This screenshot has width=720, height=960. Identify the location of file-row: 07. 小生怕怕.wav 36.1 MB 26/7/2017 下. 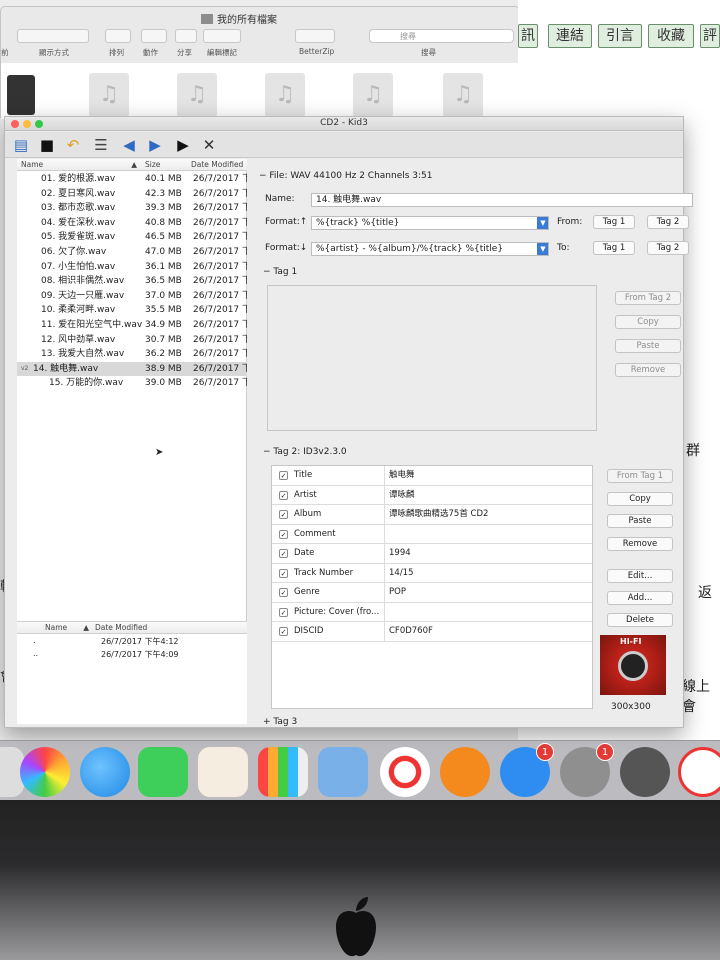
(132, 267).